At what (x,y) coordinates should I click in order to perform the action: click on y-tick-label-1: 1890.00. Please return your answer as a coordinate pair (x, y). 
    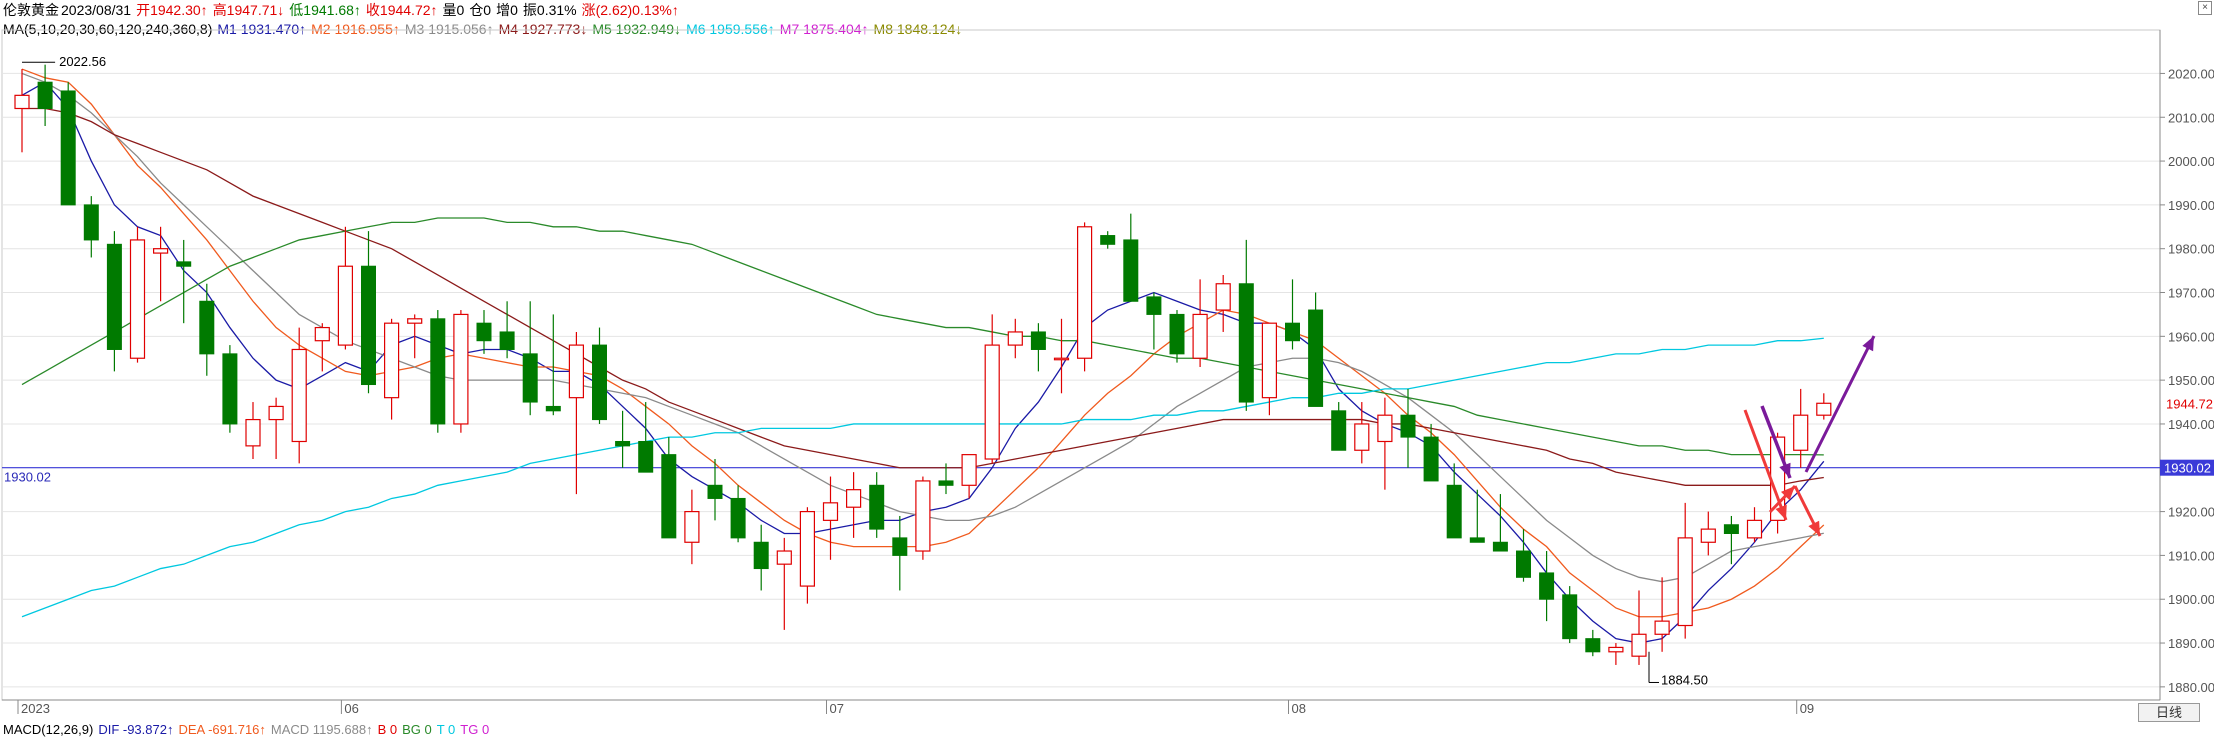
    Looking at the image, I should click on (2191, 643).